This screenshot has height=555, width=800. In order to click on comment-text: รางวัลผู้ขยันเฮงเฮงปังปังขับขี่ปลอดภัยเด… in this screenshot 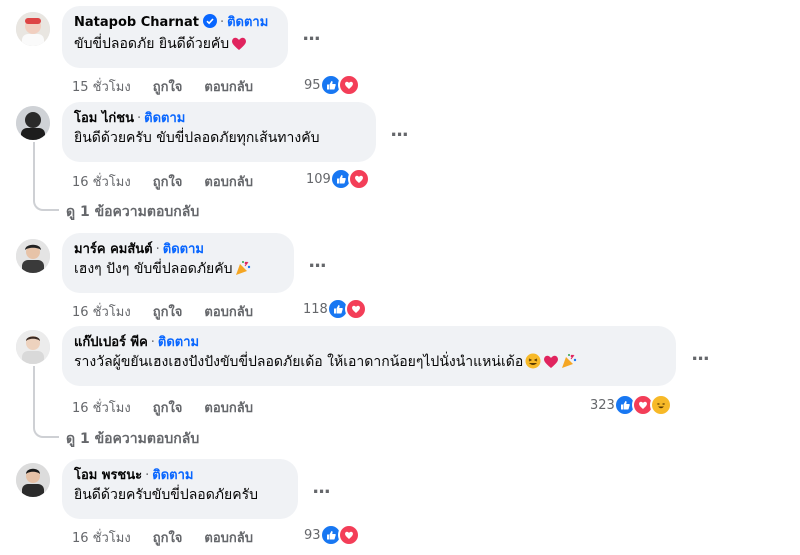, I will do `click(299, 362)`.